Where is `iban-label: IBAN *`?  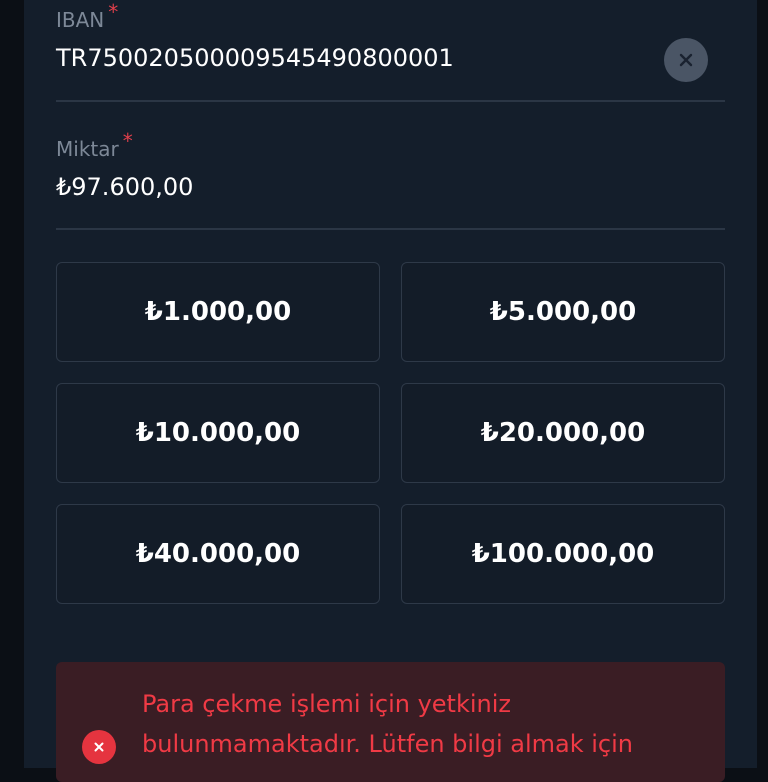 iban-label: IBAN * is located at coordinates (87, 16).